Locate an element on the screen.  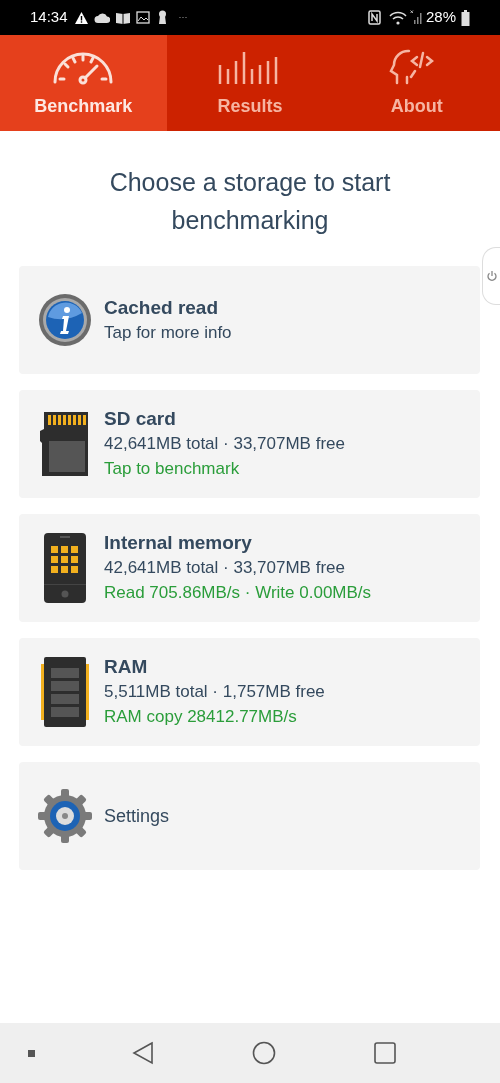
image-icon is located at coordinates (142, 17).